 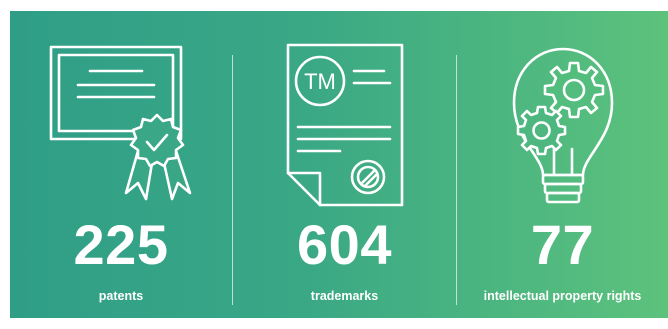 I want to click on patents-label: patents, so click(x=121, y=296).